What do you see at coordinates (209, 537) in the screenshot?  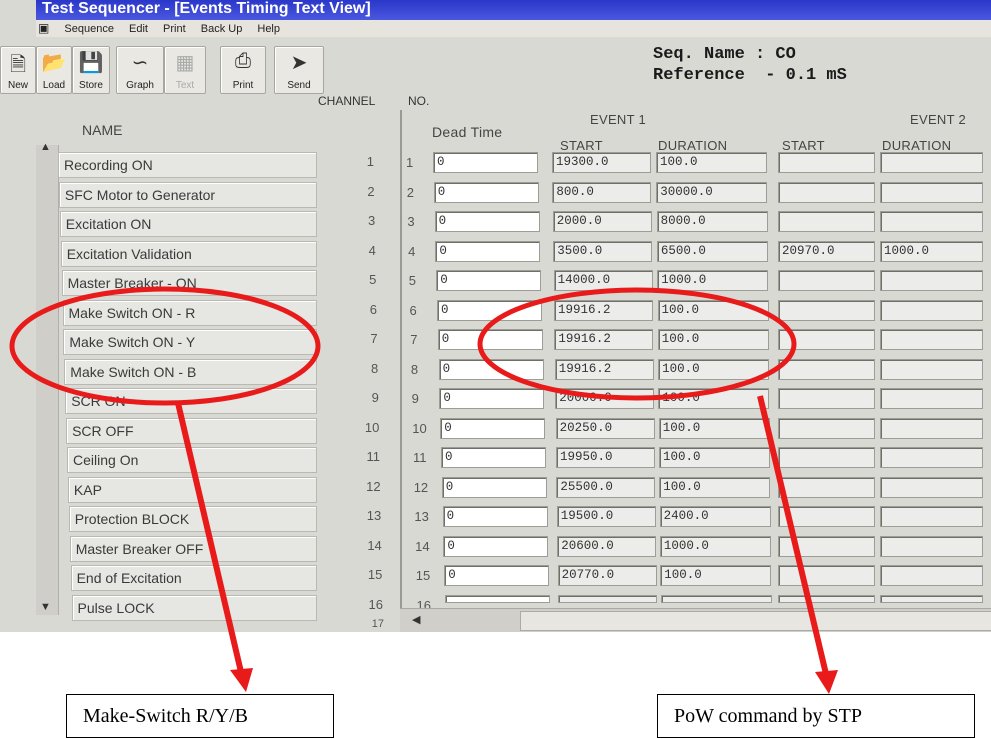 I see `left-arrow-shaft` at bounding box center [209, 537].